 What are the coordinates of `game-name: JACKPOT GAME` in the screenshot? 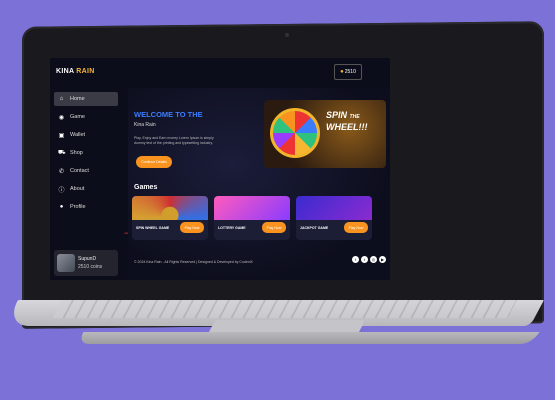 It's located at (314, 228).